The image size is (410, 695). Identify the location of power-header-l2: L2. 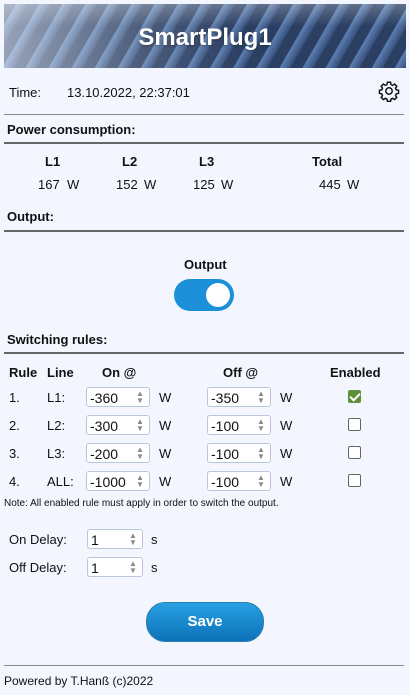
(130, 161).